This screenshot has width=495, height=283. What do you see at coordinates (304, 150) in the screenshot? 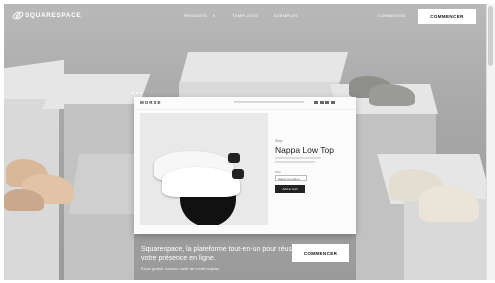
I see `product-title: Nappa Low Top` at bounding box center [304, 150].